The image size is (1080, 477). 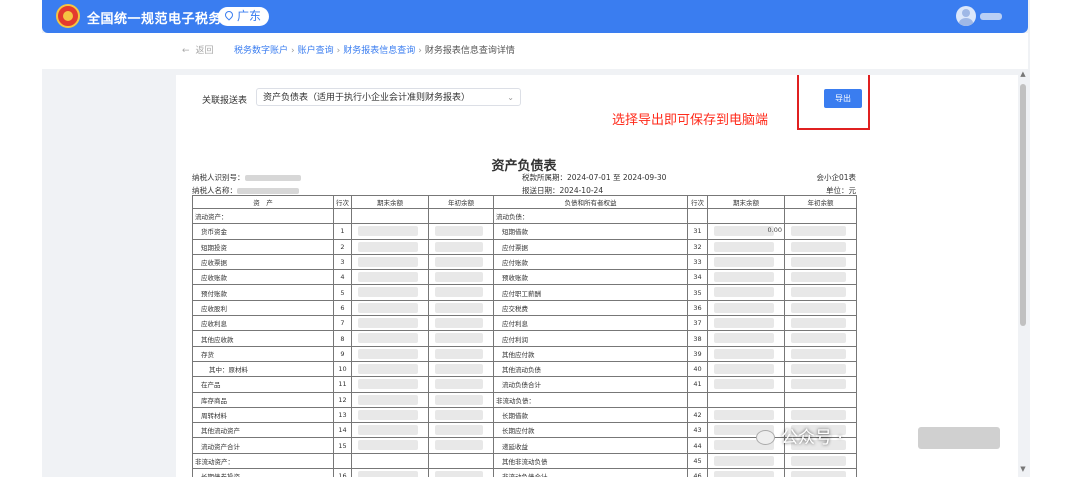 I want to click on asset-item: 其中：原材料, so click(x=263, y=369).